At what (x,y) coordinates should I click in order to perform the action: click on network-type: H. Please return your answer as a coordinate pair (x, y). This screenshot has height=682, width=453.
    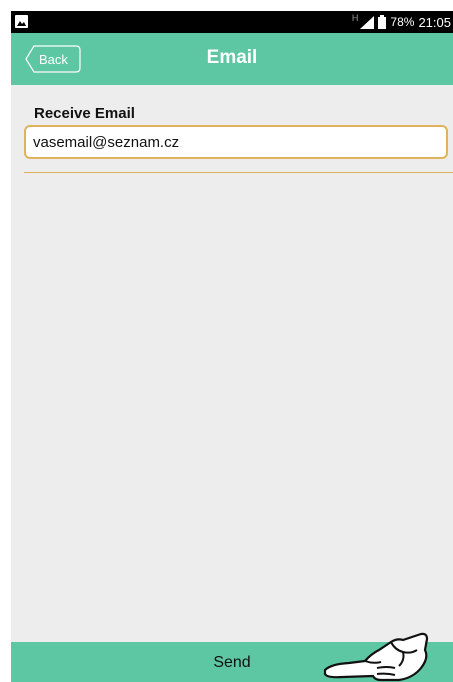
    Looking at the image, I should click on (355, 18).